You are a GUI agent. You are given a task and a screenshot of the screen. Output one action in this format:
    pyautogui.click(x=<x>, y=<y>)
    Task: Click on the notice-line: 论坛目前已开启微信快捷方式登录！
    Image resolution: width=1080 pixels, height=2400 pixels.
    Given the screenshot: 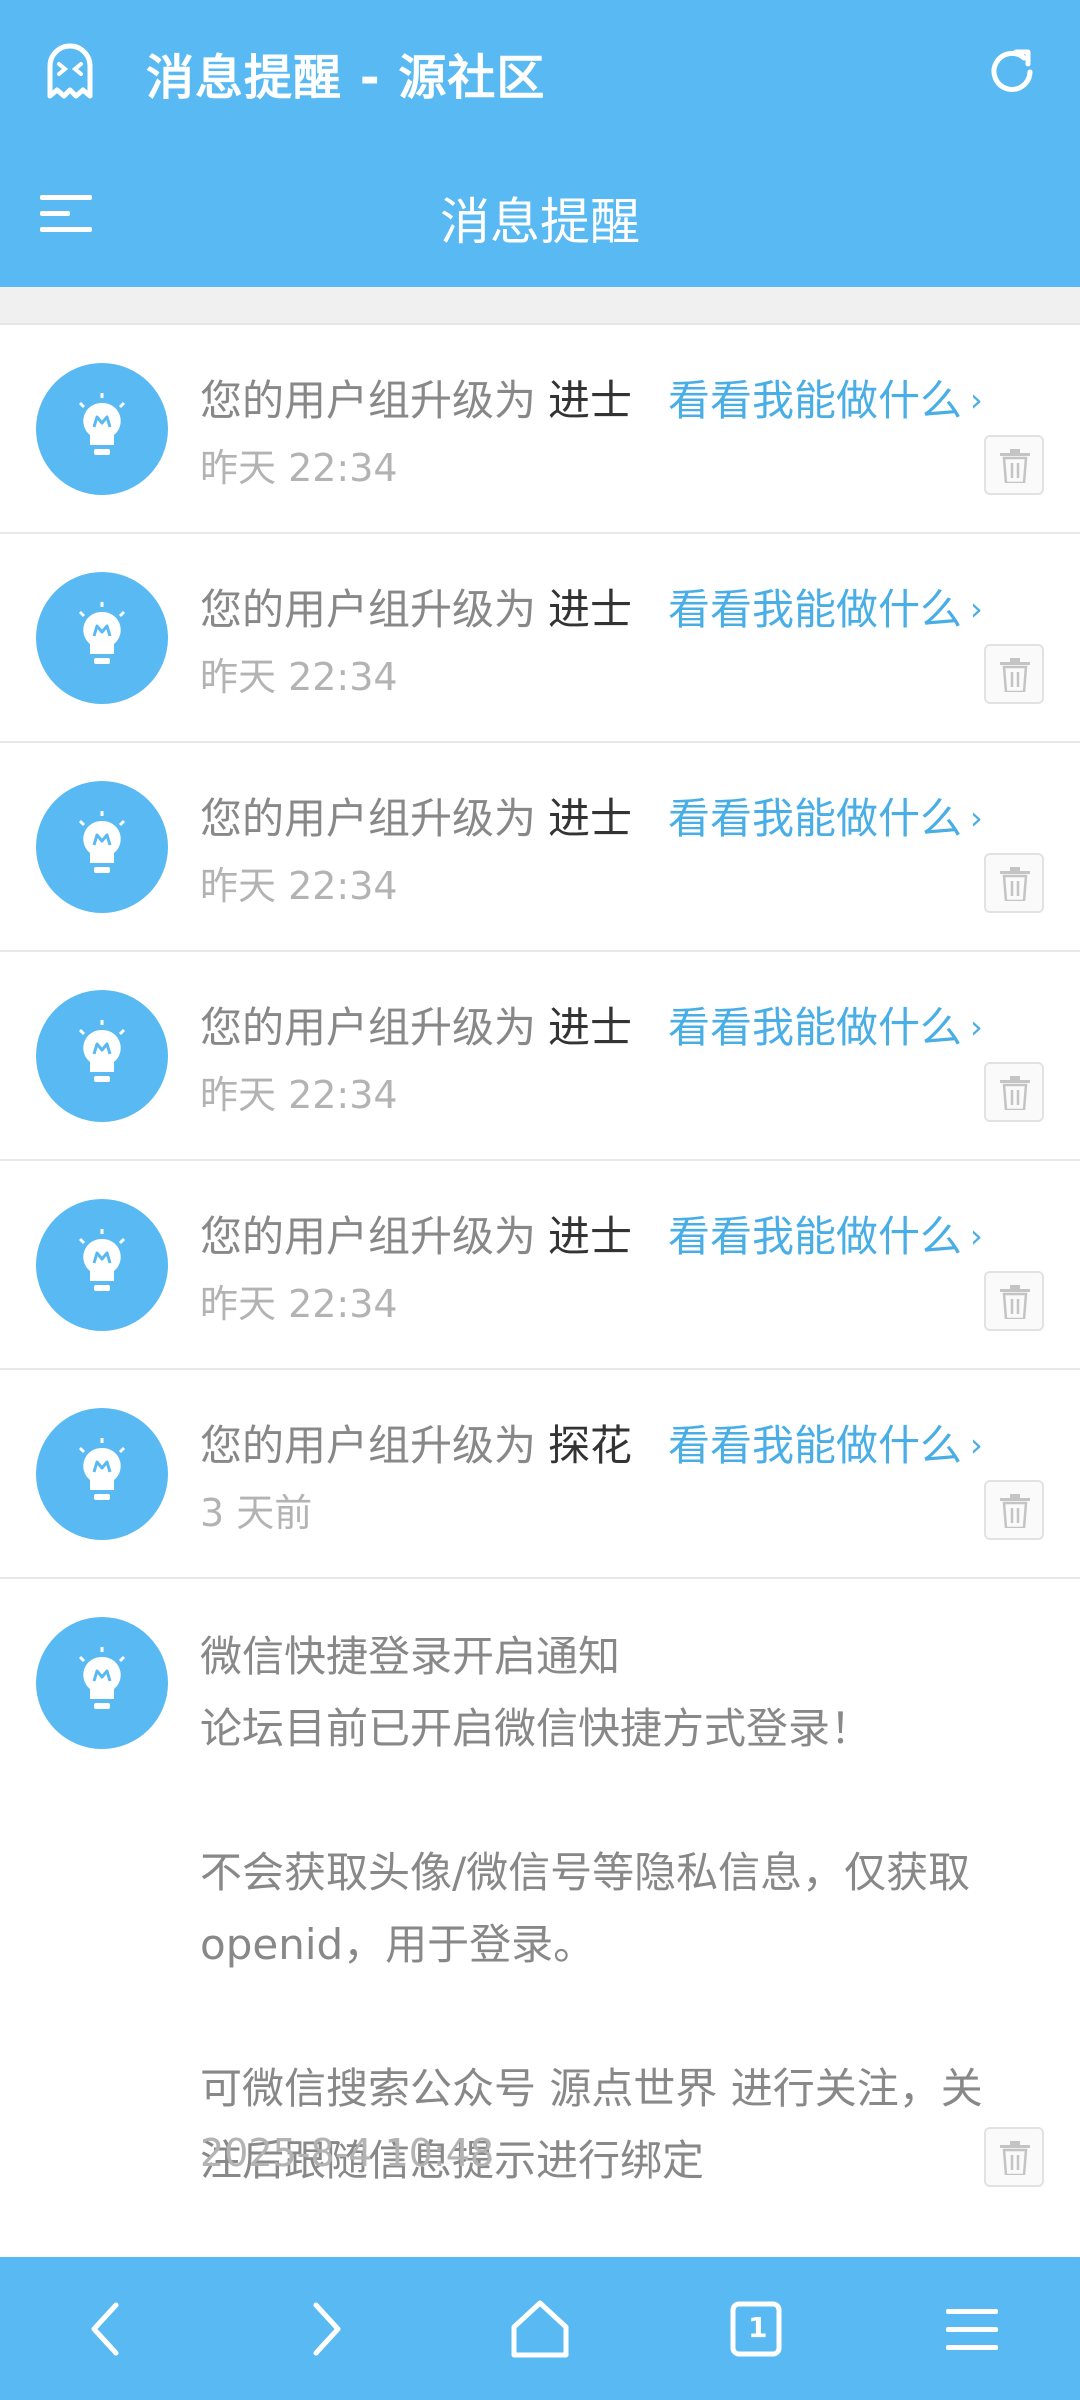 What is the action you would take?
    pyautogui.click(x=536, y=1728)
    